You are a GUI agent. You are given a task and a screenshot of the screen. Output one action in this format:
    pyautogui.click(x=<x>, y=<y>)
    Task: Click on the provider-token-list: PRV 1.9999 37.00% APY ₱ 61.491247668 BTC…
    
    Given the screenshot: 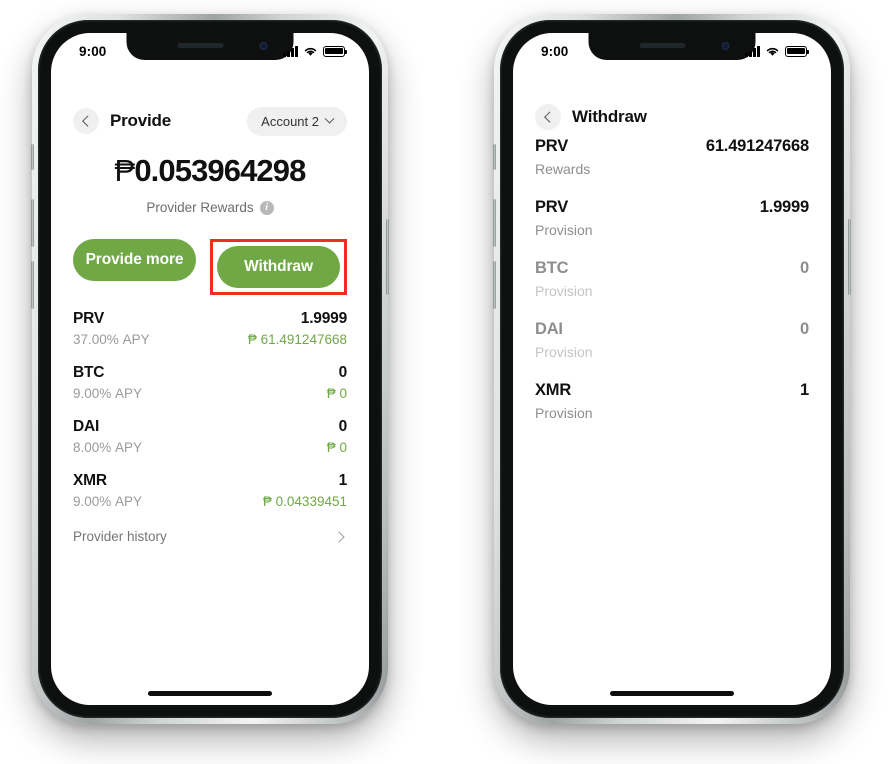 What is the action you would take?
    pyautogui.click(x=210, y=425)
    